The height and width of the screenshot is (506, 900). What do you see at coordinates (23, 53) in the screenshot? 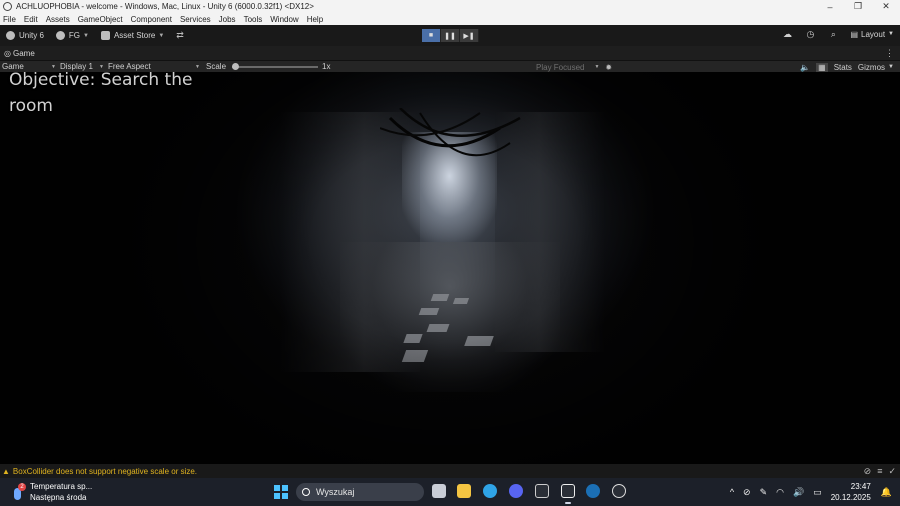
I see `tab-game-label: Game` at bounding box center [23, 53].